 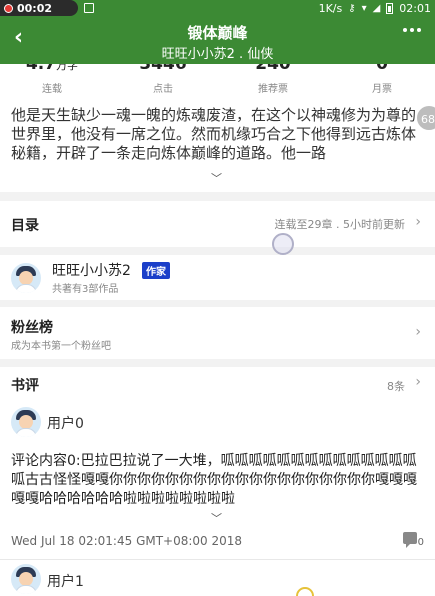 What do you see at coordinates (217, 224) in the screenshot?
I see `toc-row: 目录 连载至29章 . 5小时前更新 ›` at bounding box center [217, 224].